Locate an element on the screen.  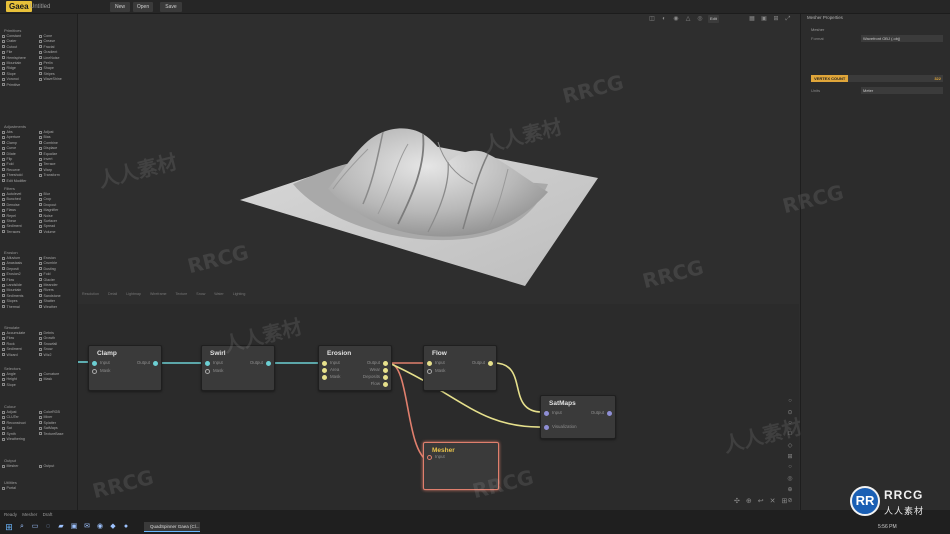
panel-title: Mesher Properties is located at coordinates (825, 17).